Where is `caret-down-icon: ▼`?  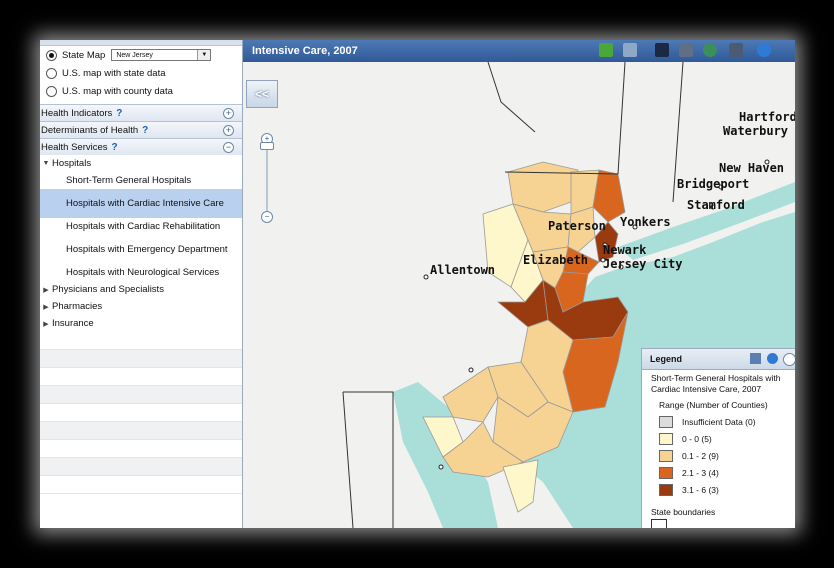 caret-down-icon: ▼ is located at coordinates (46, 163).